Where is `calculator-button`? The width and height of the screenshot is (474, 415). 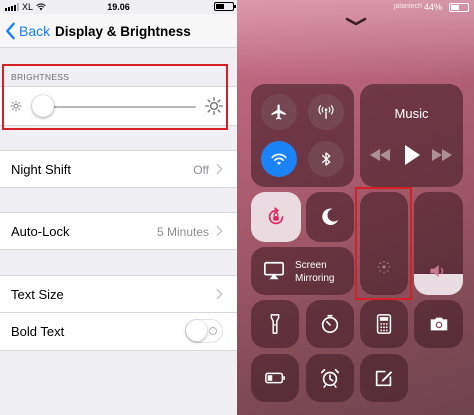
calculator-button is located at coordinates (384, 324).